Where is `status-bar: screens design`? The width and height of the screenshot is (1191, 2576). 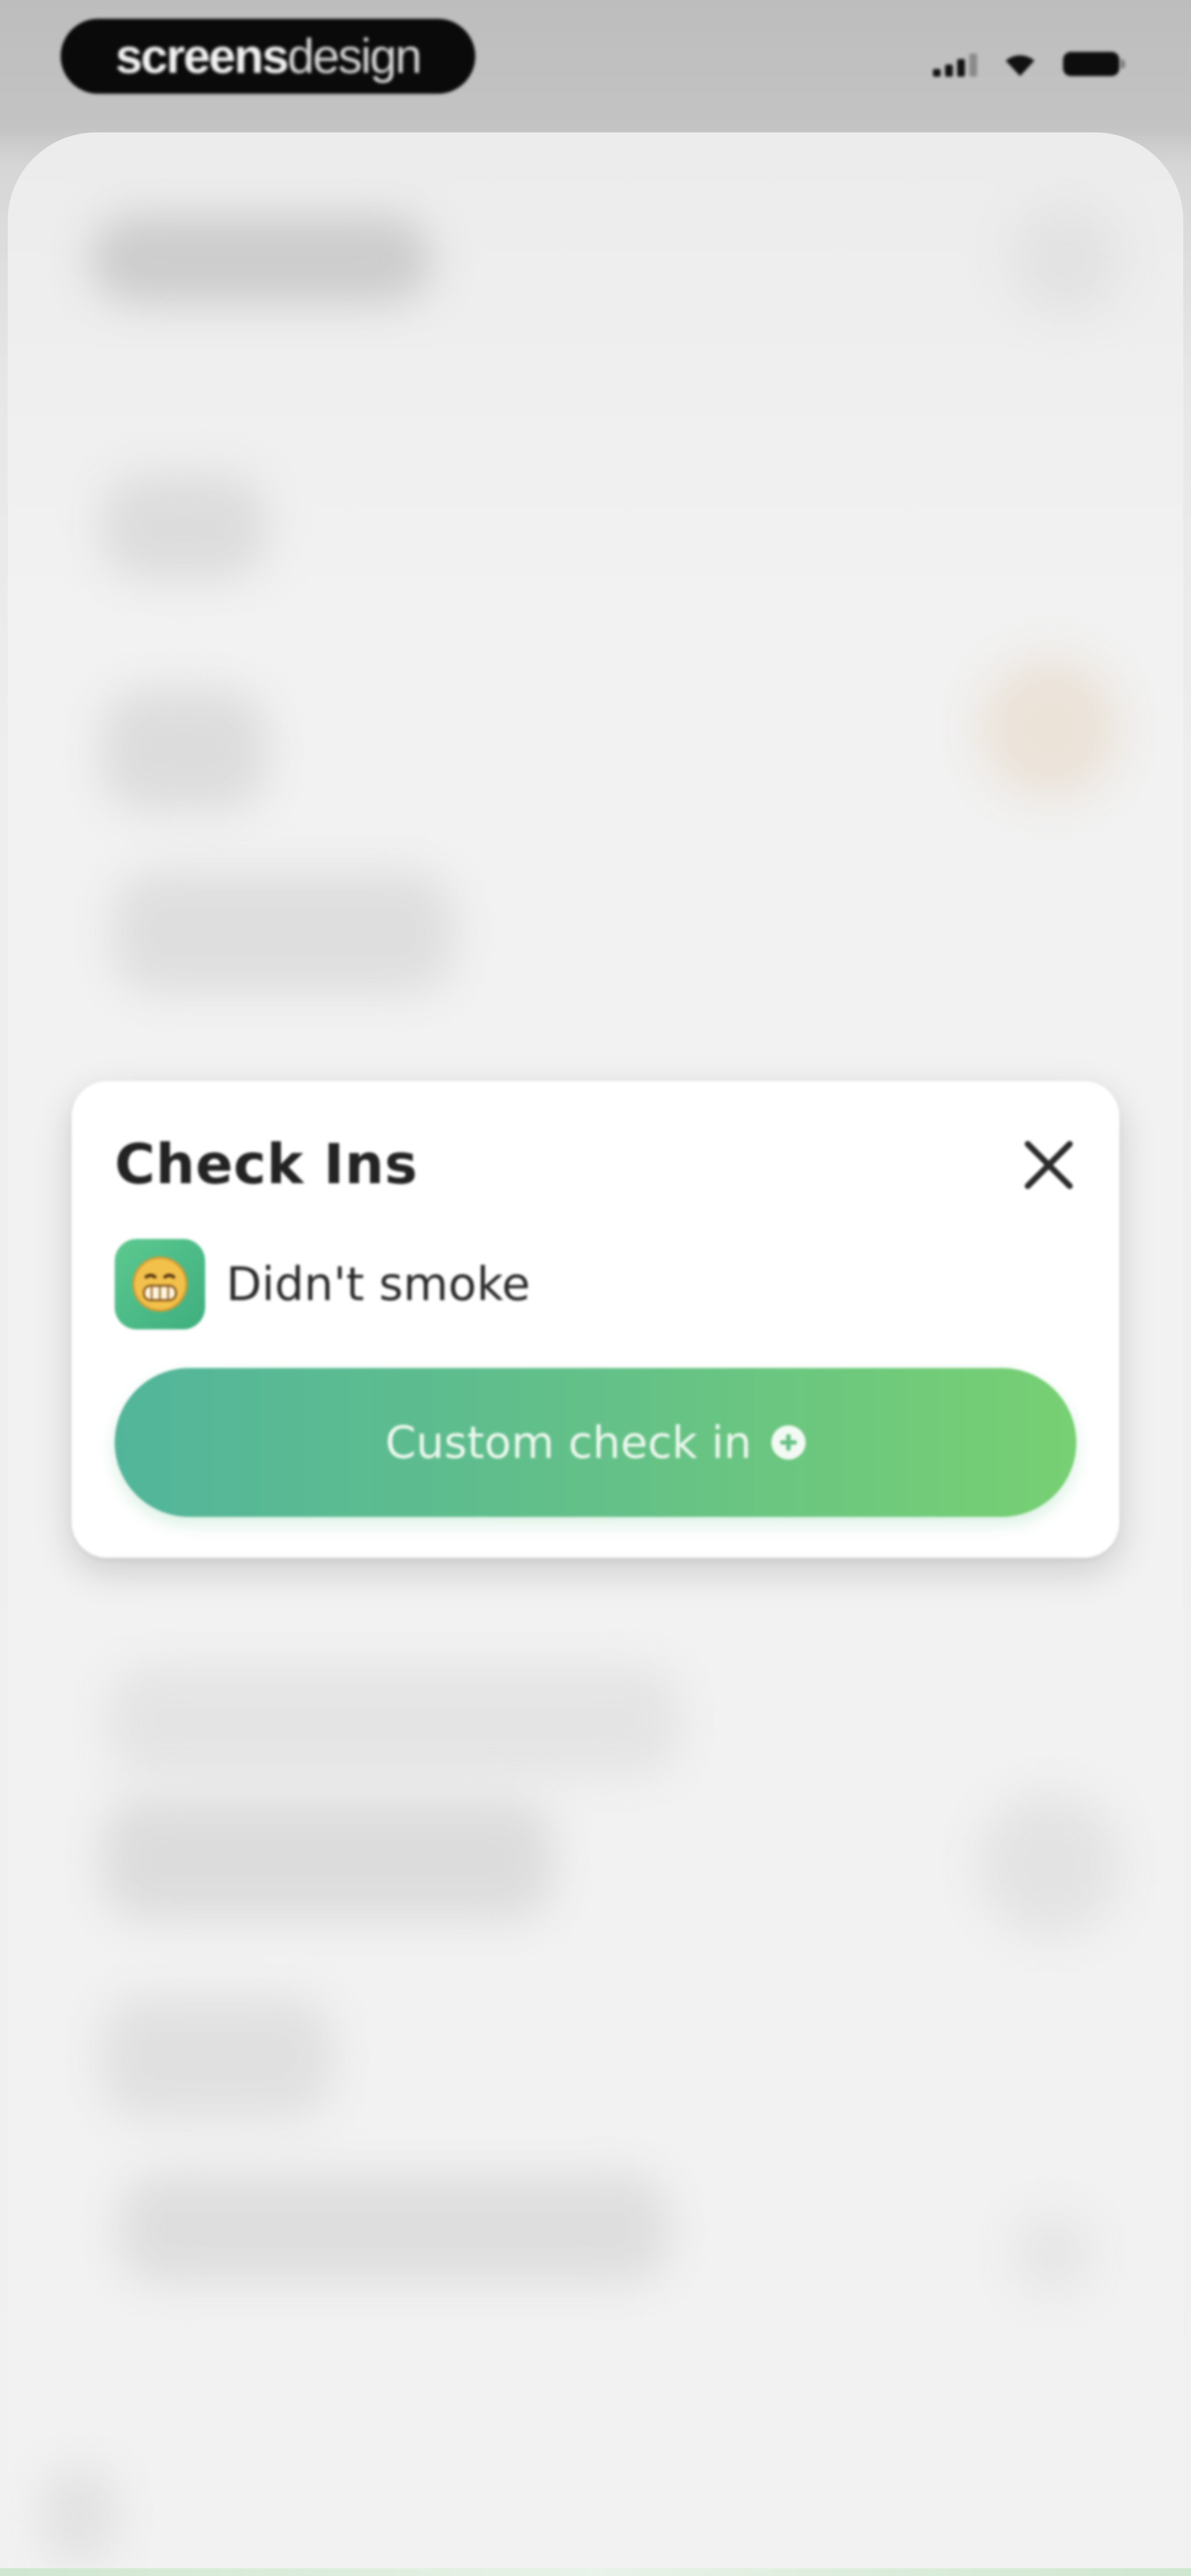 status-bar: screens design is located at coordinates (595, 60).